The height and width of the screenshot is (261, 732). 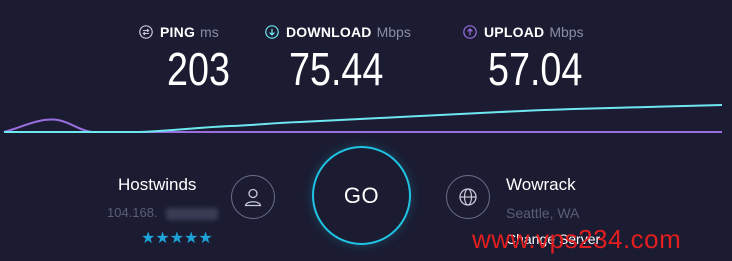 I want to click on upload-unit: Mbps, so click(x=566, y=32).